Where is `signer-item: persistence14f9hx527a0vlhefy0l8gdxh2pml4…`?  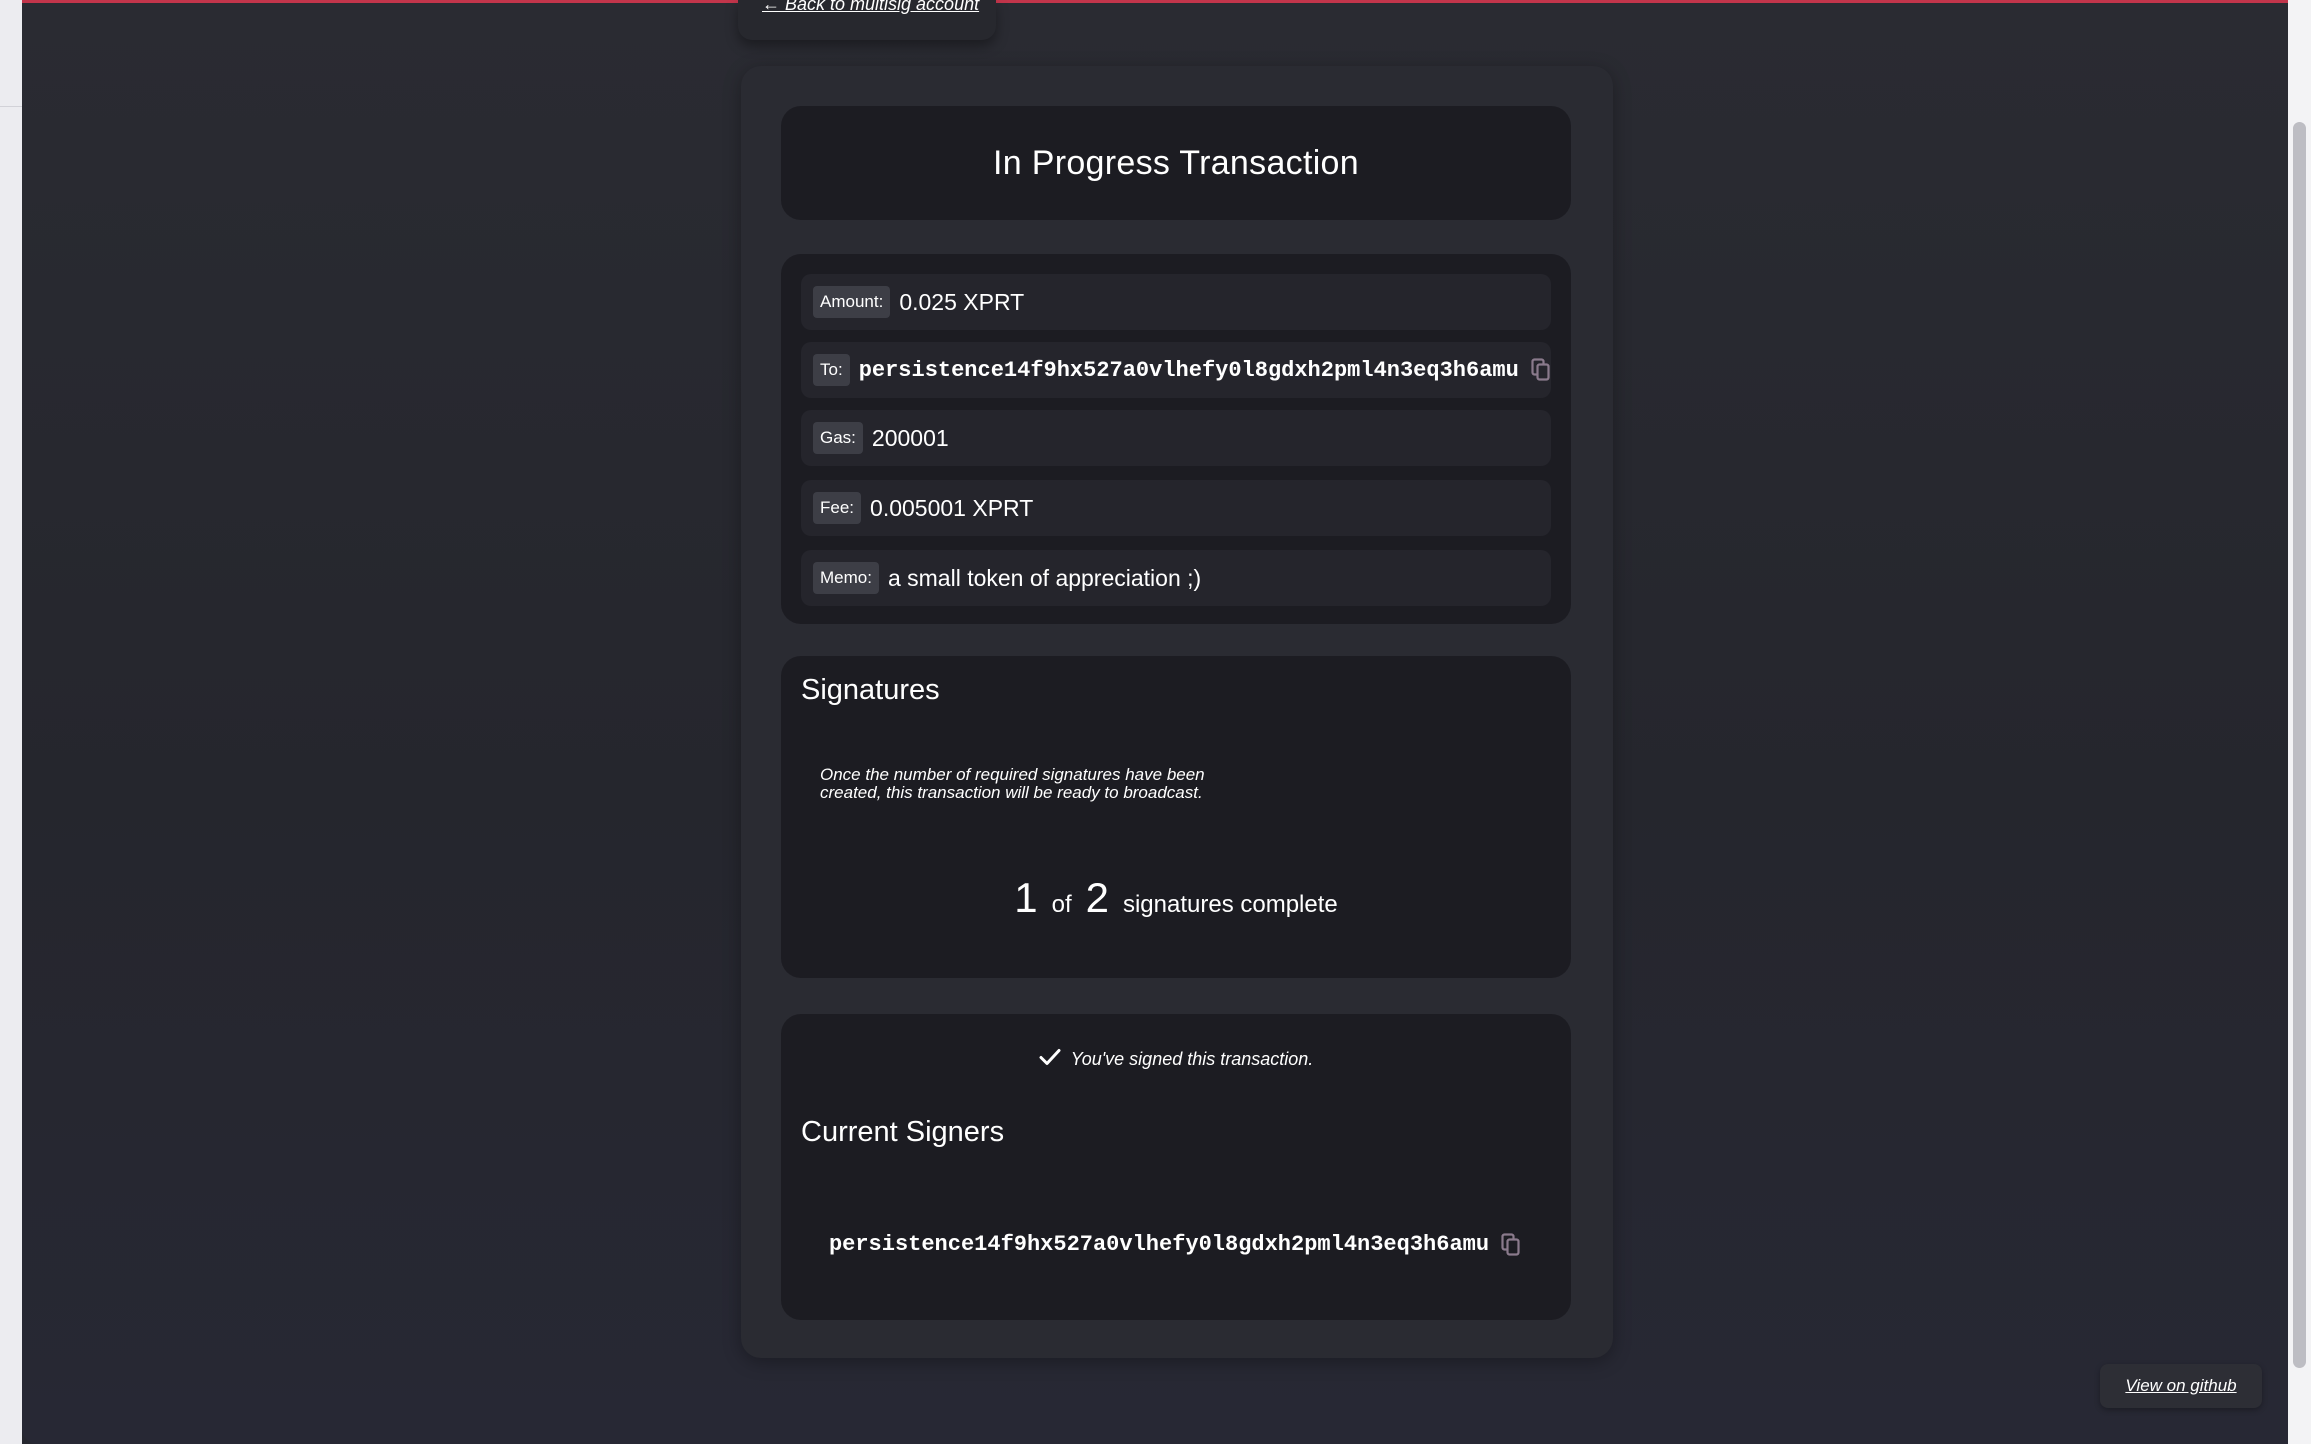 signer-item: persistence14f9hx527a0vlhefy0l8gdxh2pml4… is located at coordinates (1176, 1244).